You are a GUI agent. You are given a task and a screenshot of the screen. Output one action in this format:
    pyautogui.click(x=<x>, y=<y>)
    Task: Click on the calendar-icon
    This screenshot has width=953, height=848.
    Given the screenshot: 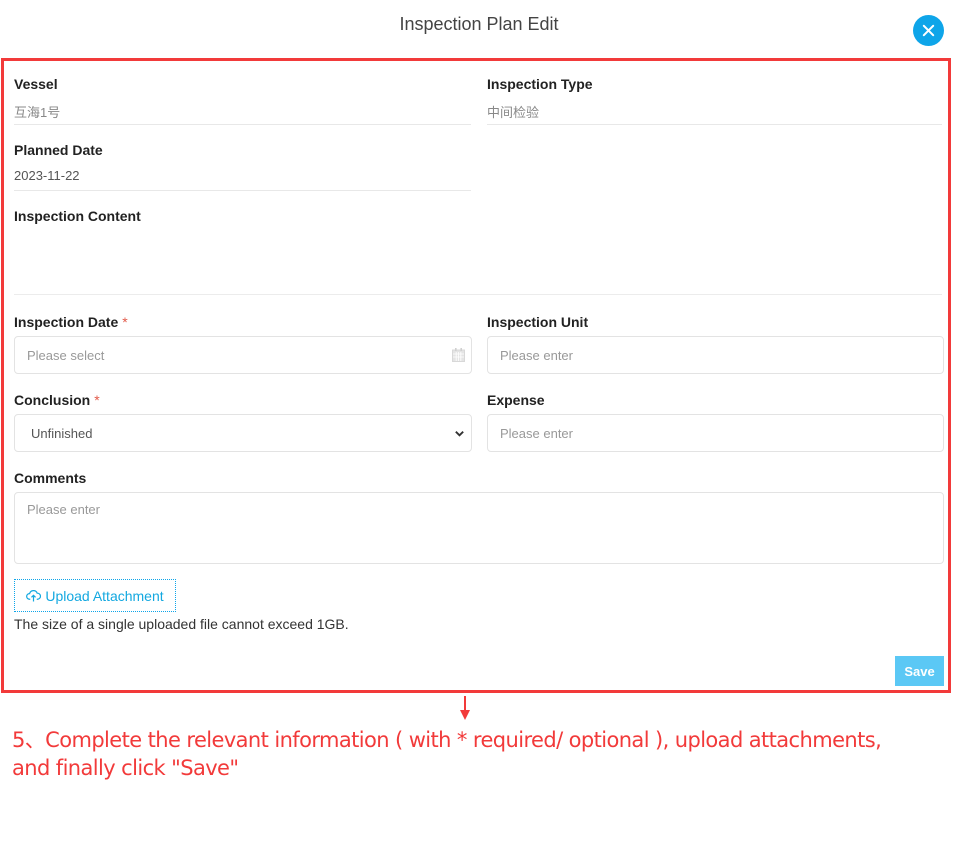 What is the action you would take?
    pyautogui.click(x=458, y=355)
    